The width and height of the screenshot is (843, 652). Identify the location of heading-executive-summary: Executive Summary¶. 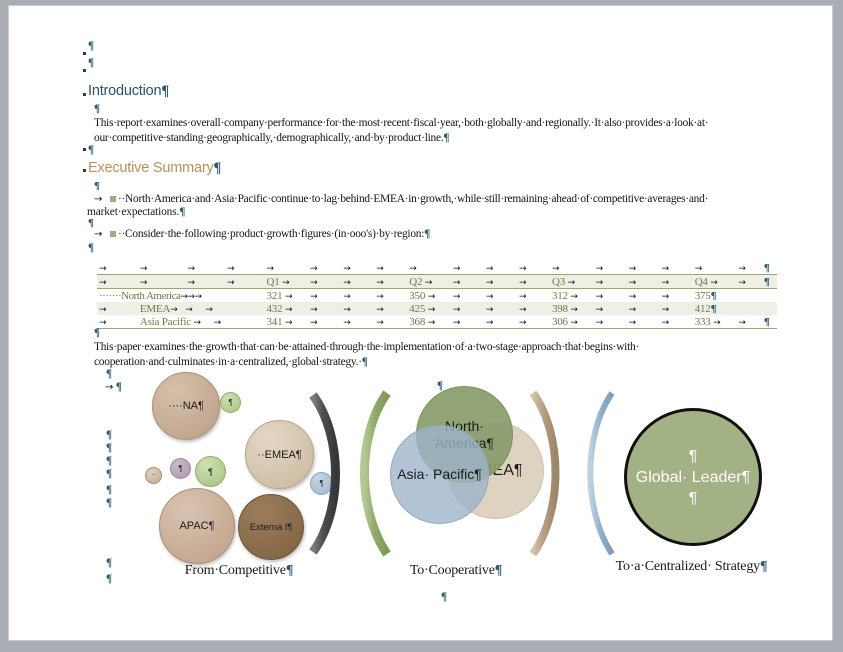
(154, 168).